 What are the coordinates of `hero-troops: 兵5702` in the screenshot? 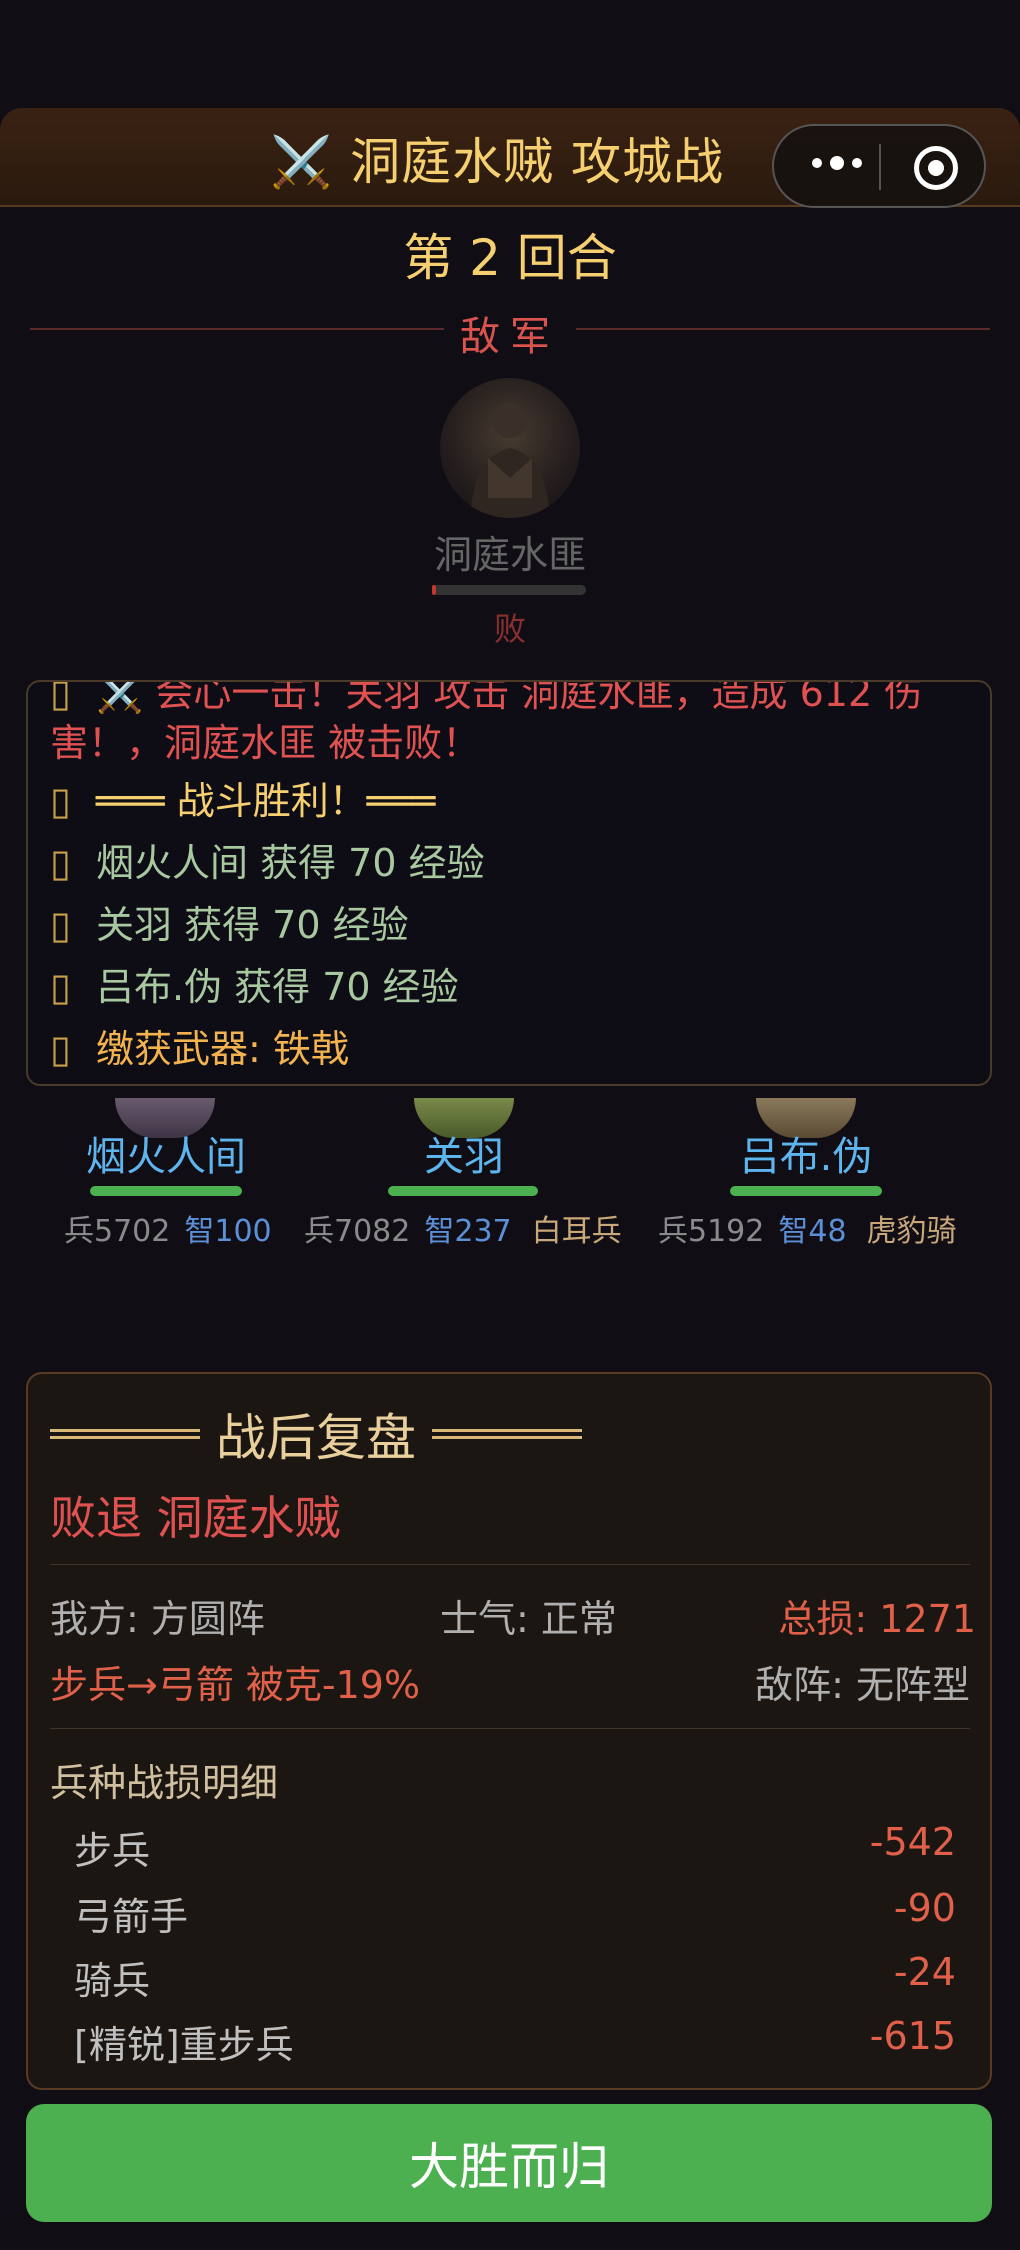 It's located at (117, 1231).